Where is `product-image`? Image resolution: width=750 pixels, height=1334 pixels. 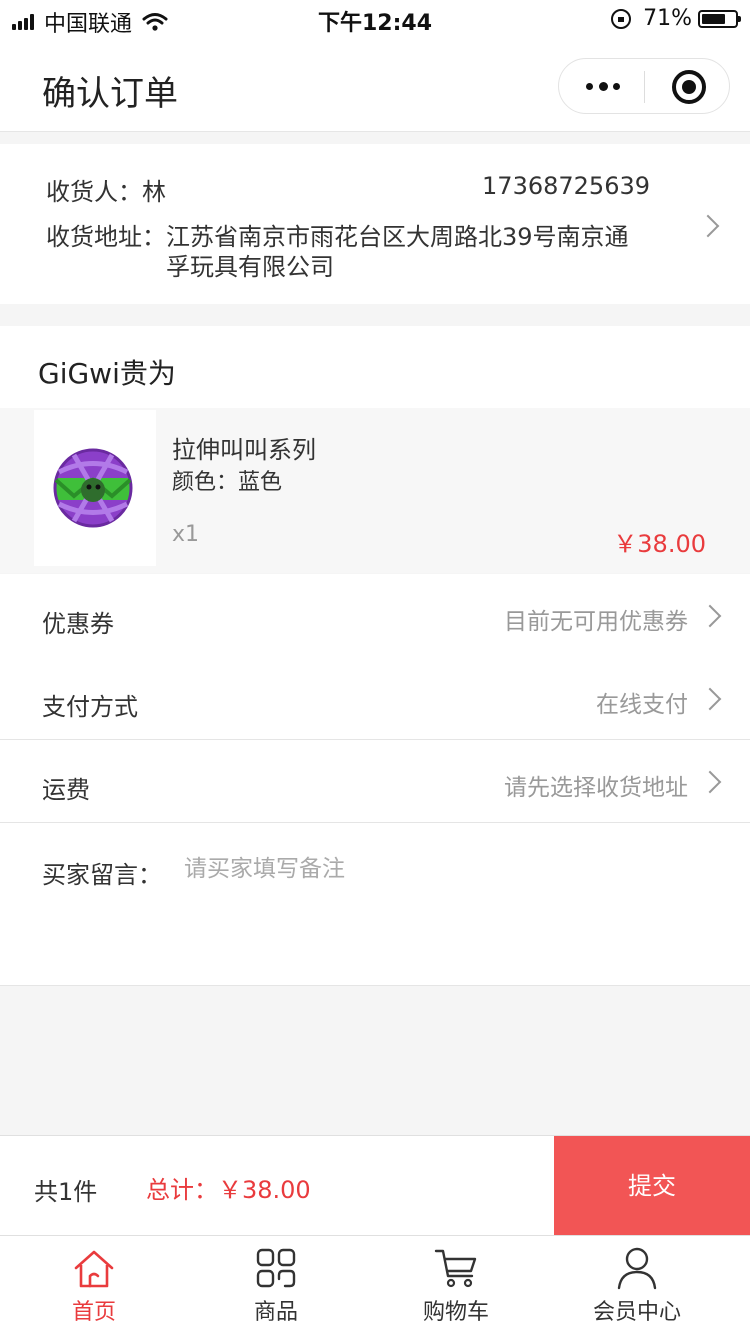
product-image is located at coordinates (95, 488).